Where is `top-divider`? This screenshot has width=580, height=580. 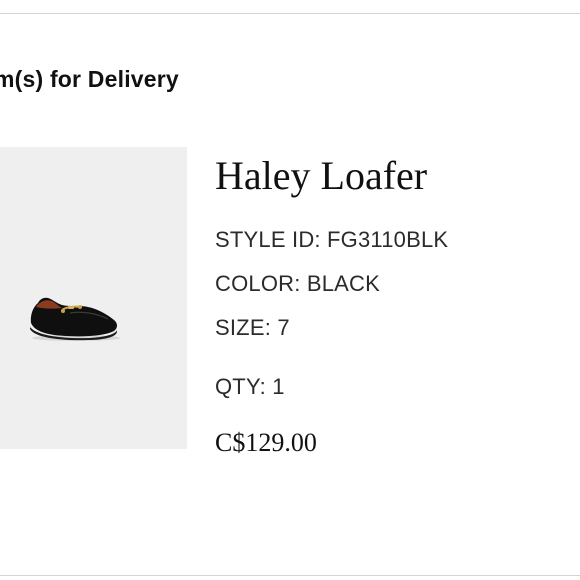
top-divider is located at coordinates (290, 13).